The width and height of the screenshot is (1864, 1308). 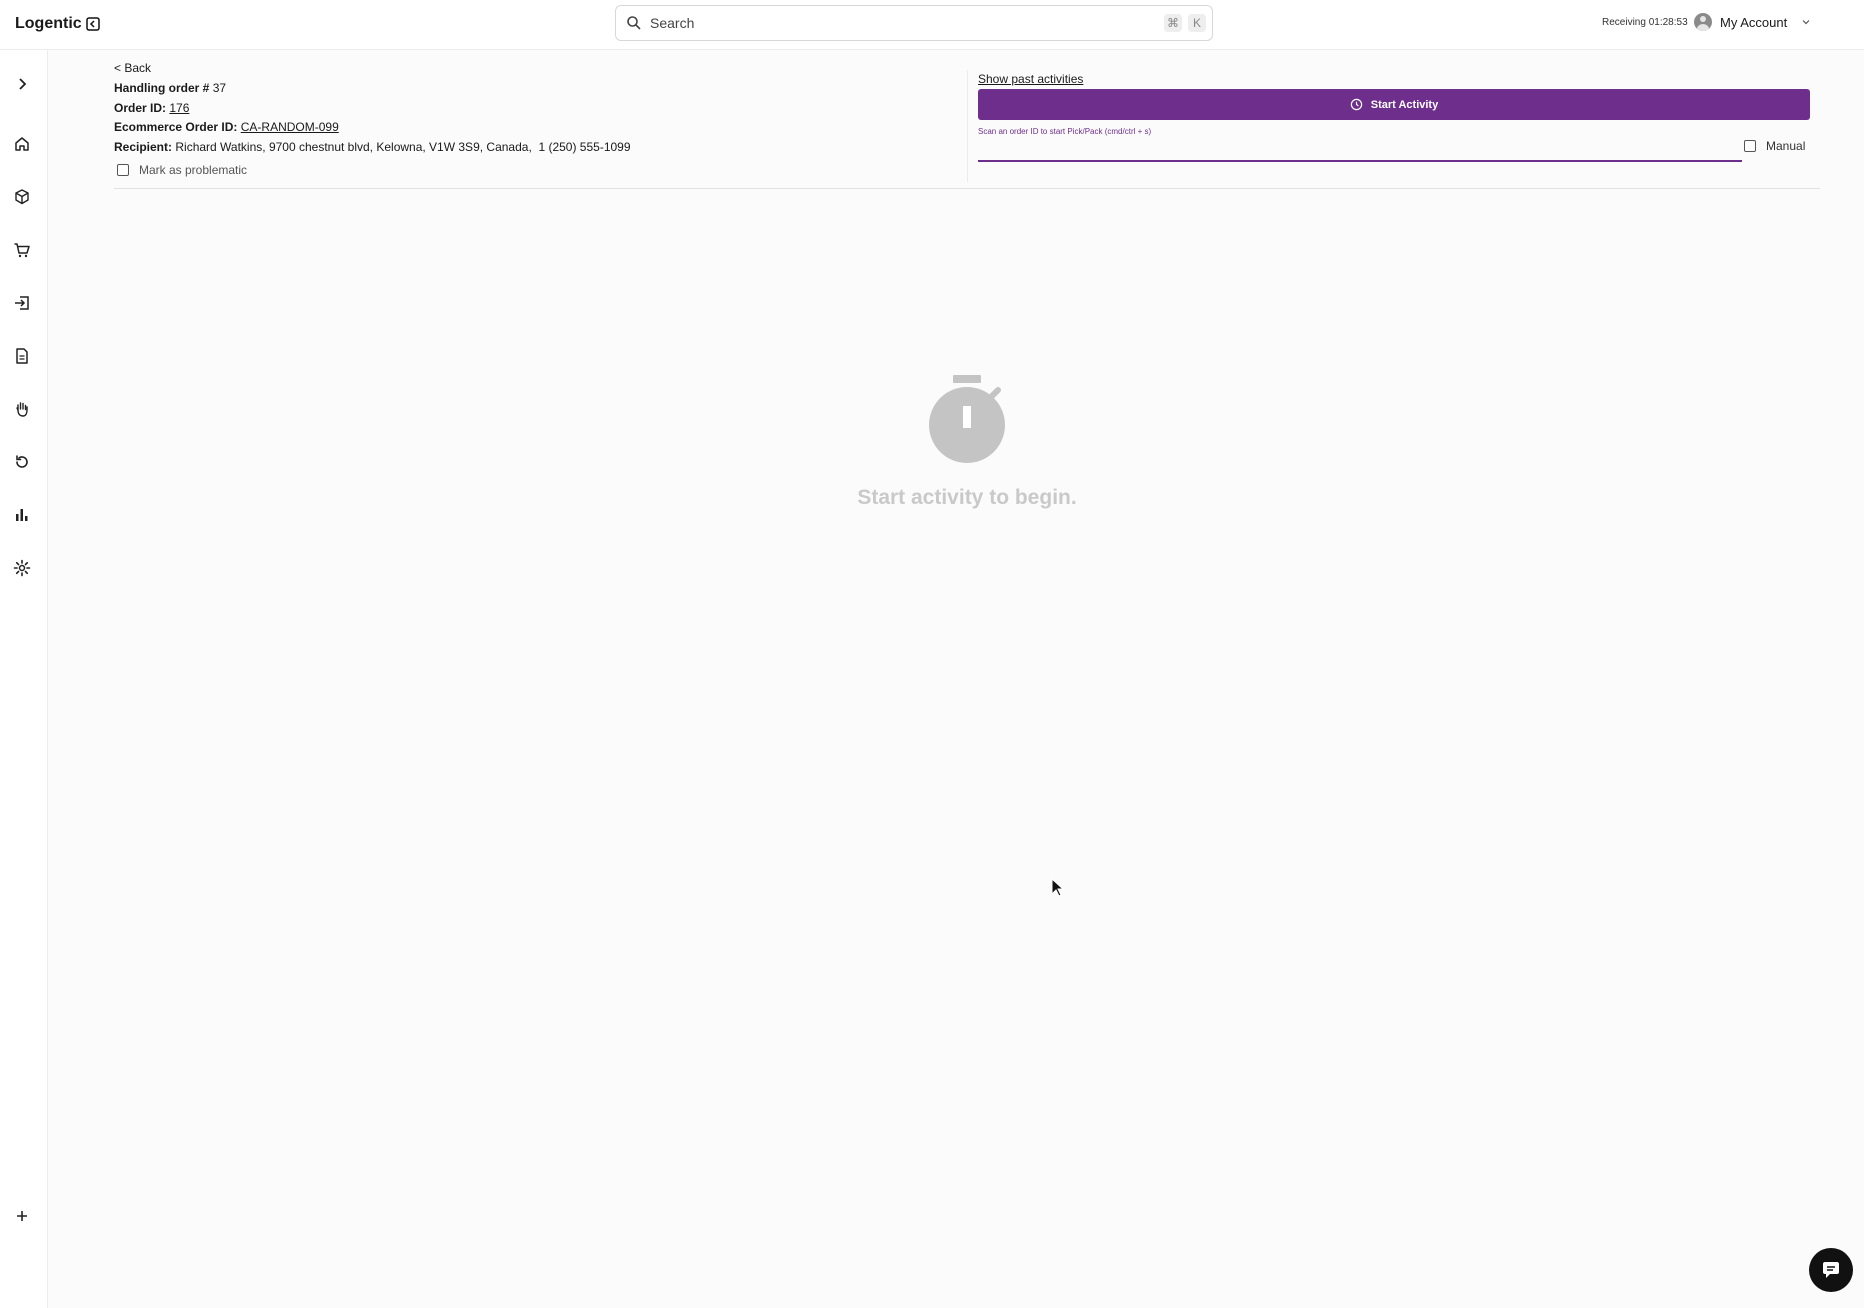 I want to click on order-id-label: Order ID:, so click(x=140, y=107).